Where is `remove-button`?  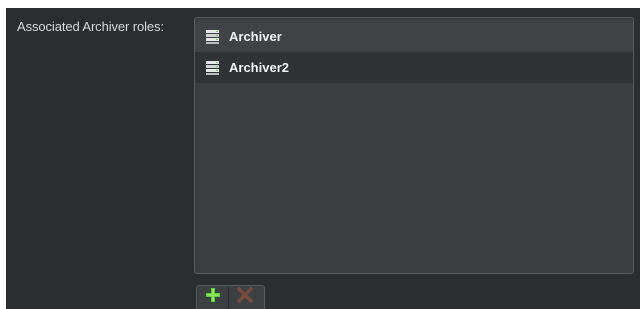
remove-button is located at coordinates (244, 297).